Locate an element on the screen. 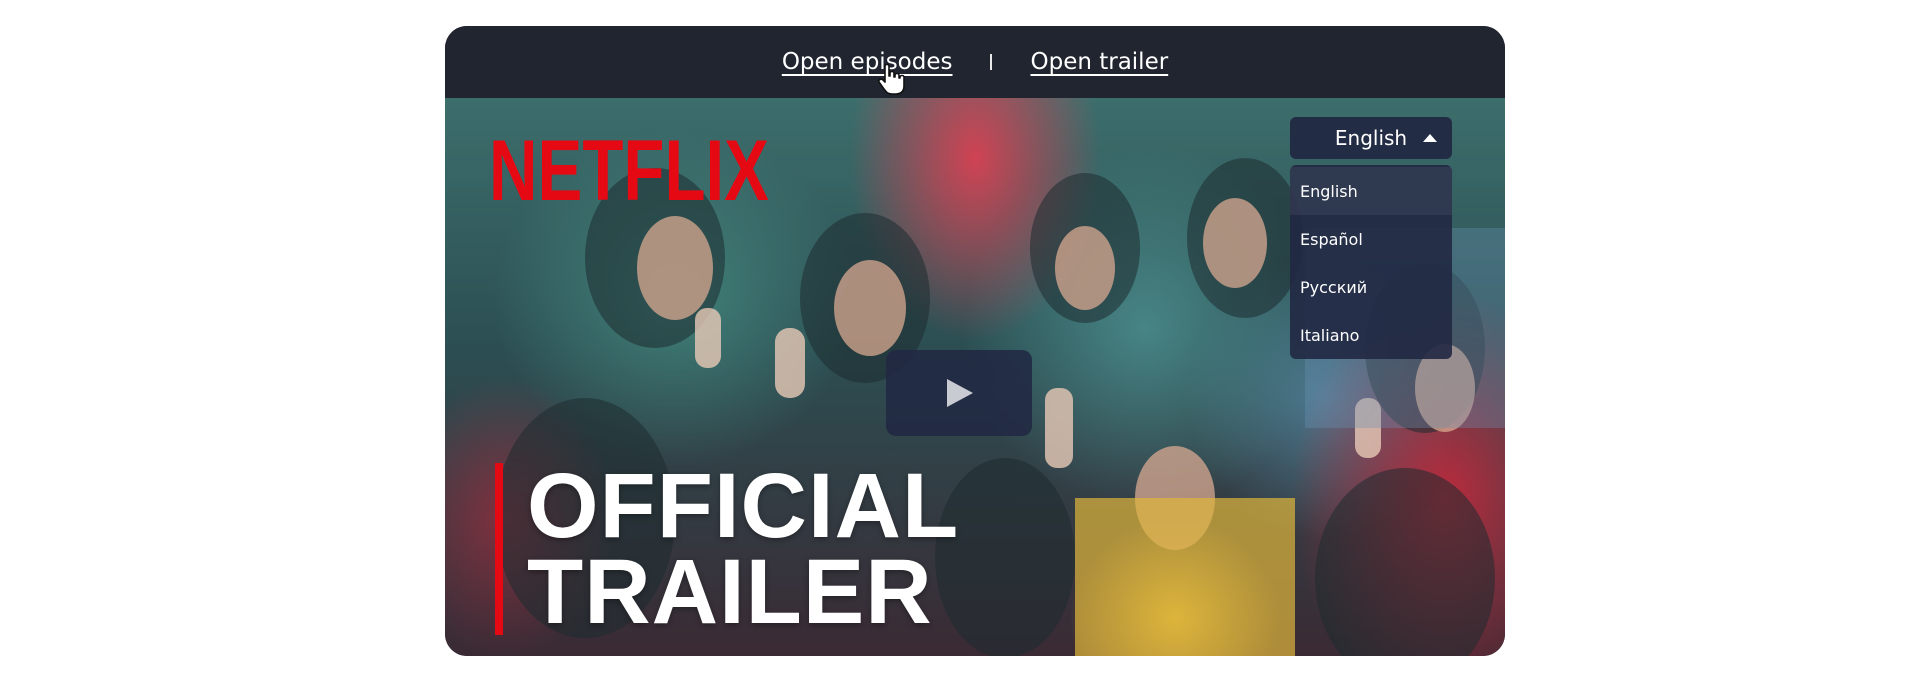 The image size is (1920, 678). selected-language: English is located at coordinates (1371, 138).